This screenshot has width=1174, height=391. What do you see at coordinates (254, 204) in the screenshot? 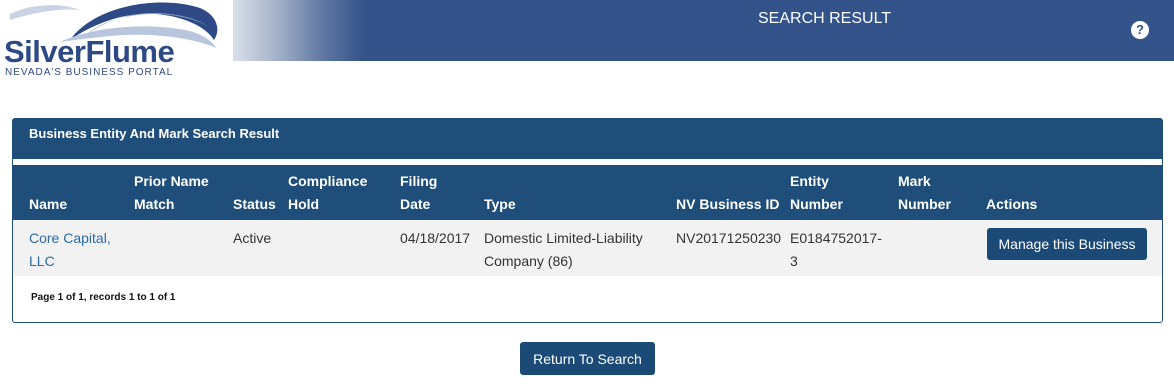
I see `column-header-status: Status` at bounding box center [254, 204].